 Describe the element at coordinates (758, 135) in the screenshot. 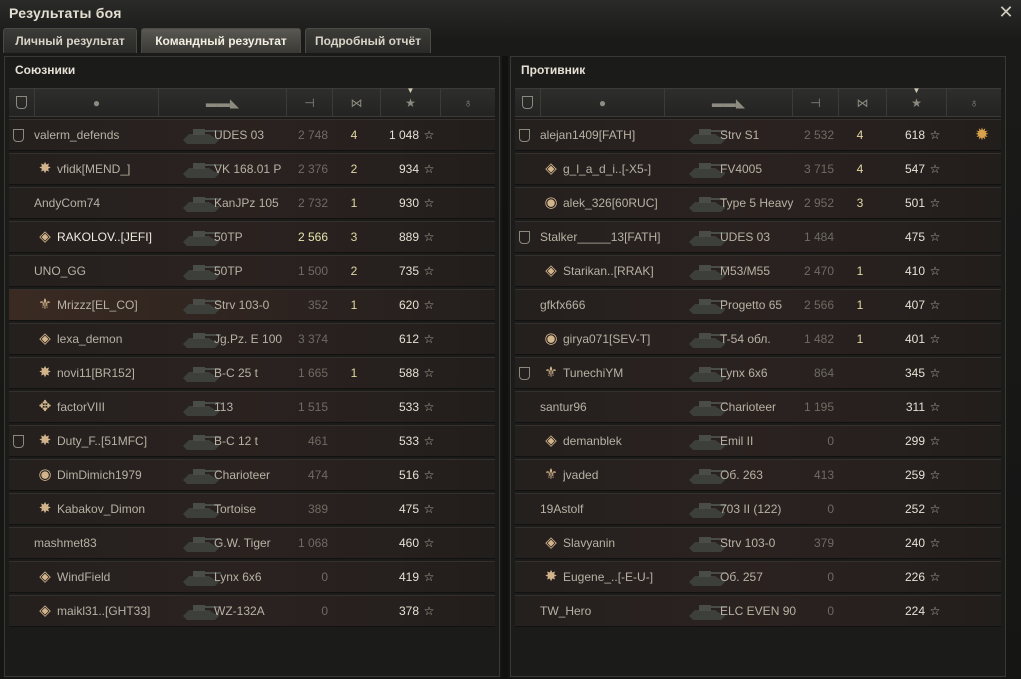

I see `player-row: alejan1409[FATH] Strv S1 2 532 4 618 ☆ ✹` at that location.